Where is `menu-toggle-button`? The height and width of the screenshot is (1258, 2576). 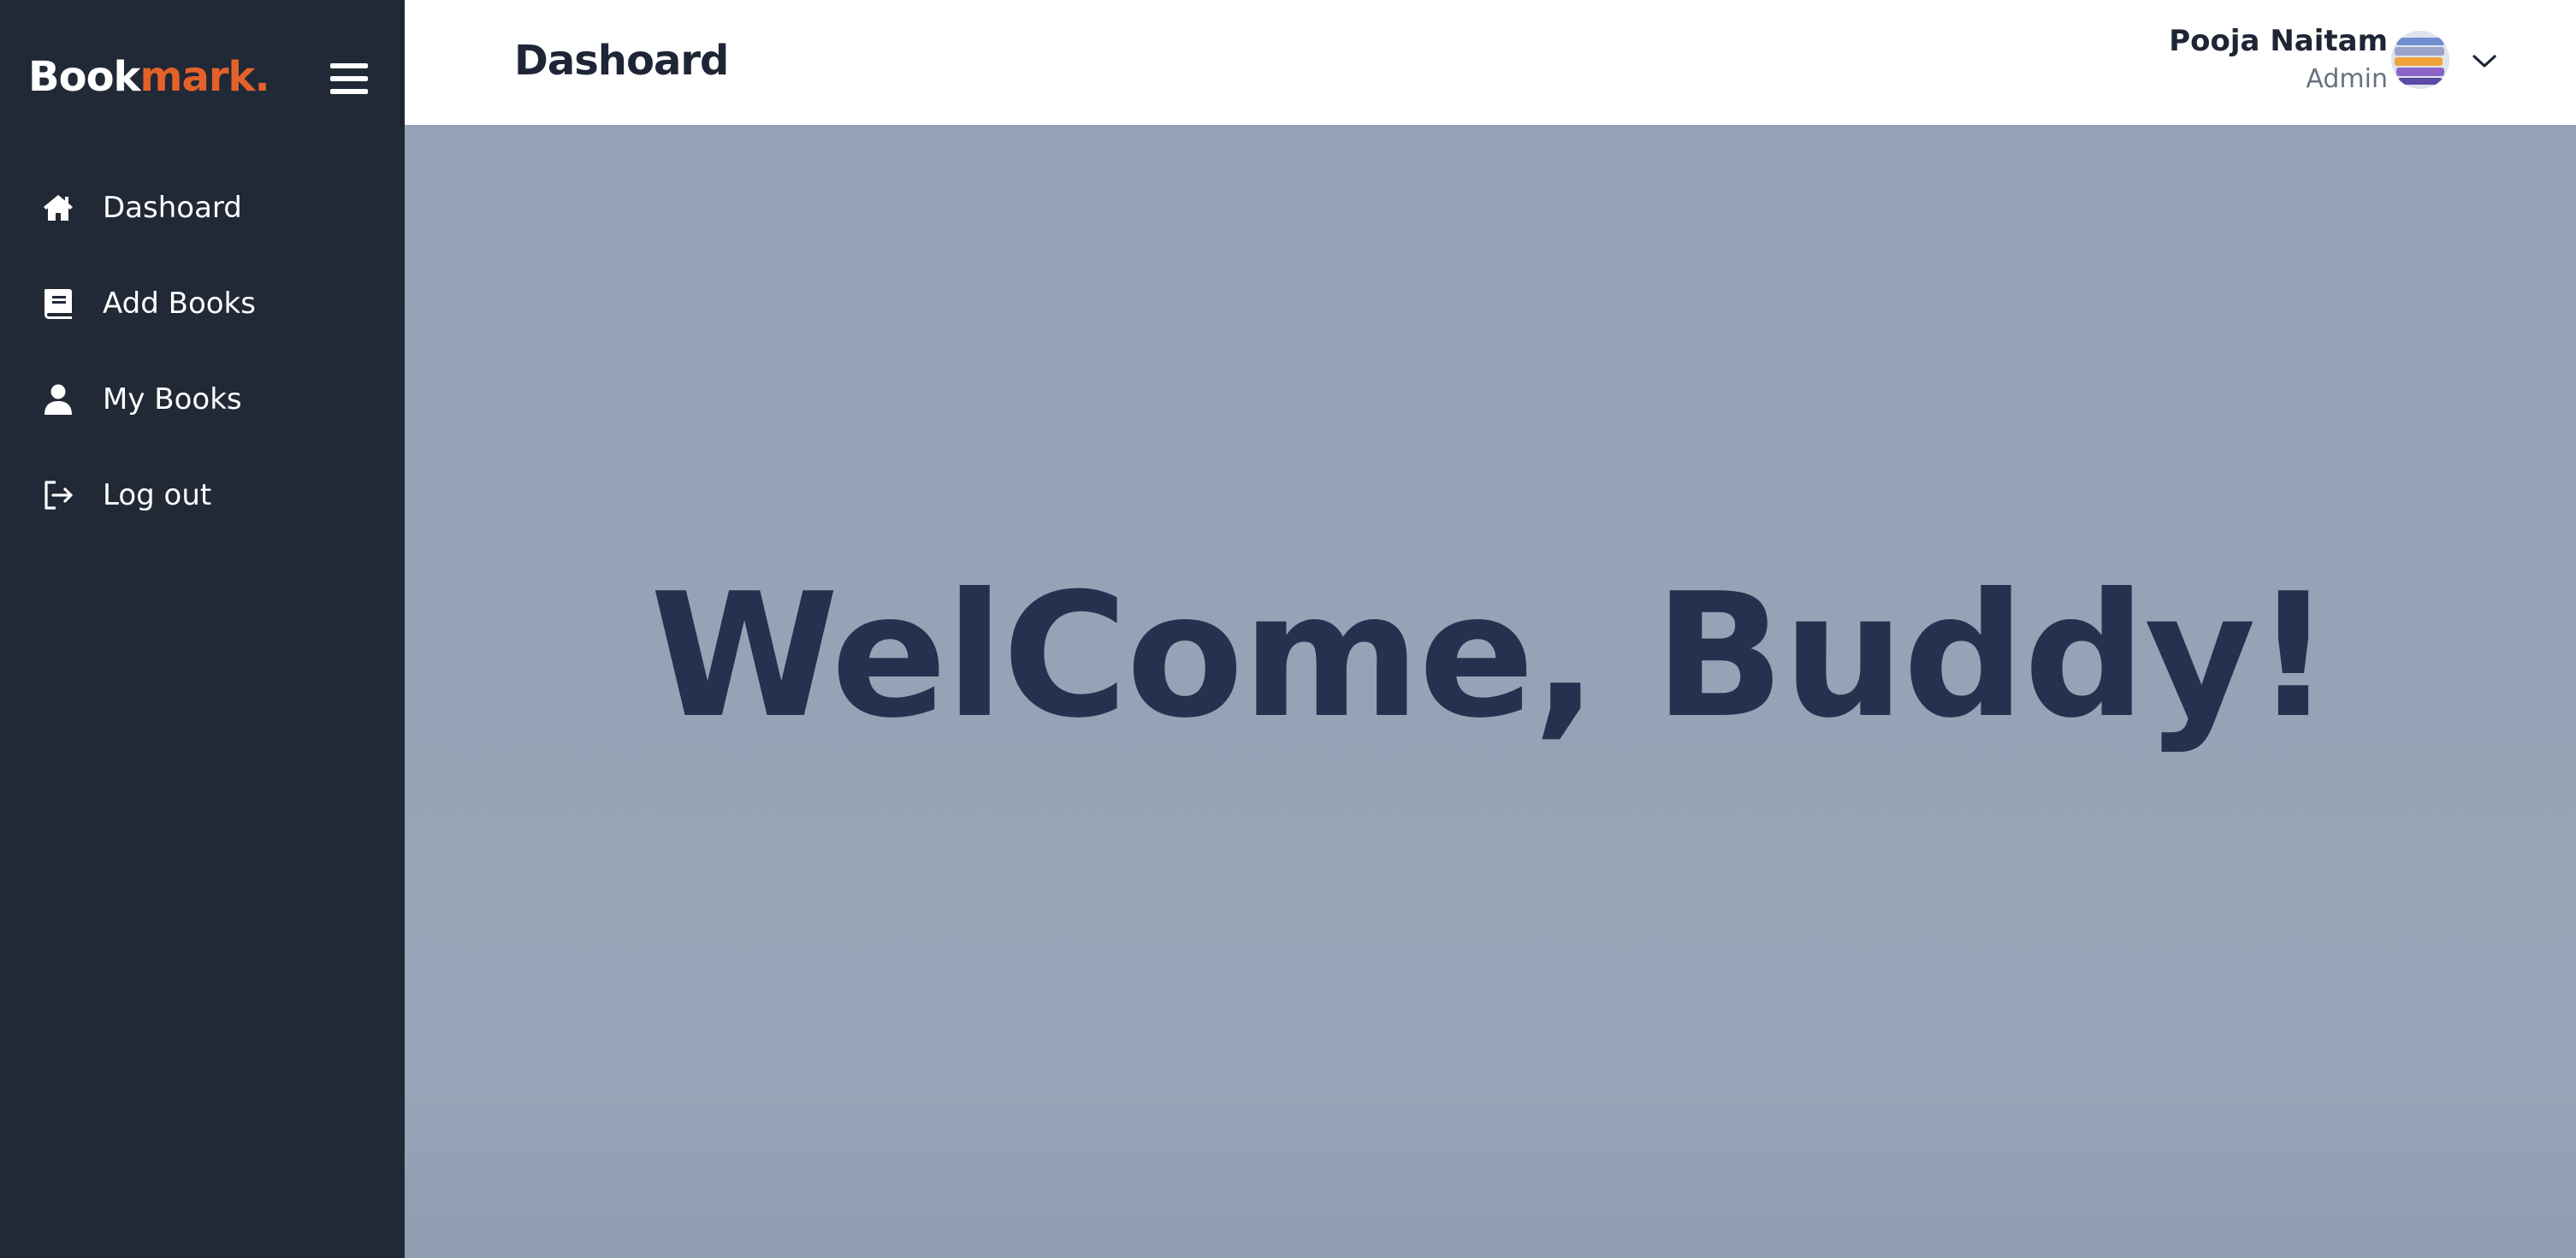 menu-toggle-button is located at coordinates (349, 78).